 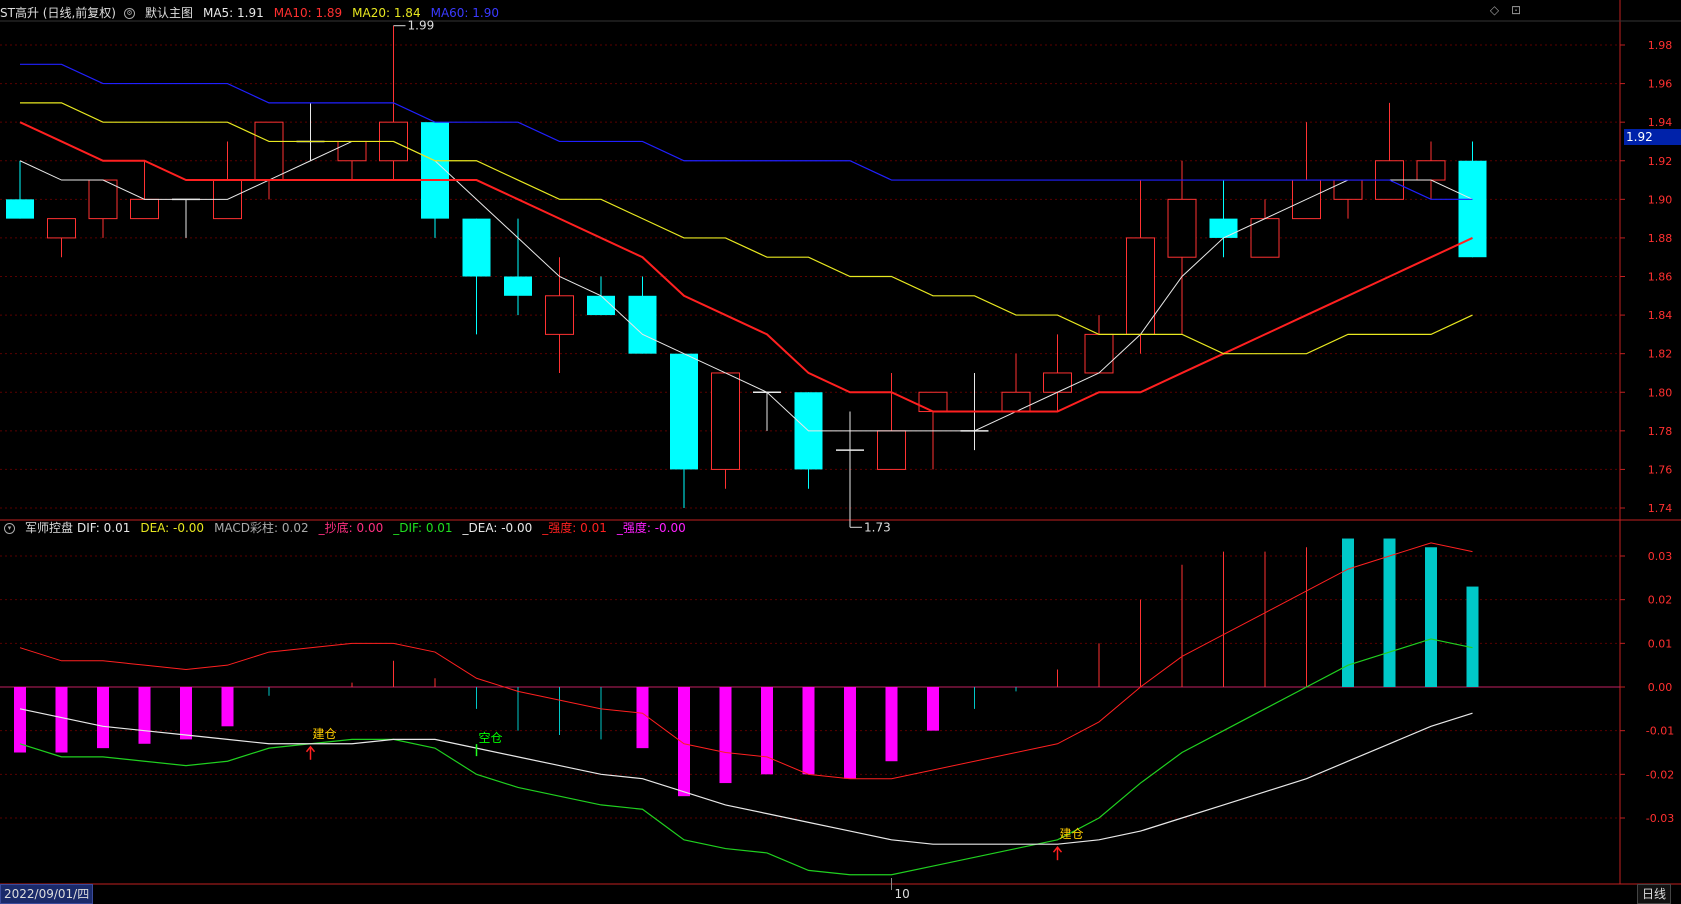 I want to click on y-tick-label: -0.02, so click(x=1660, y=774).